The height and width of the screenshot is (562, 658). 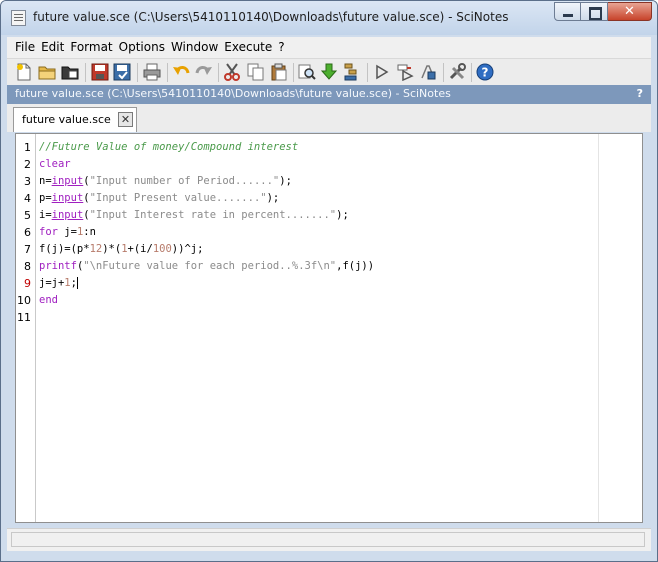 What do you see at coordinates (630, 11) in the screenshot?
I see `close-button: ✕` at bounding box center [630, 11].